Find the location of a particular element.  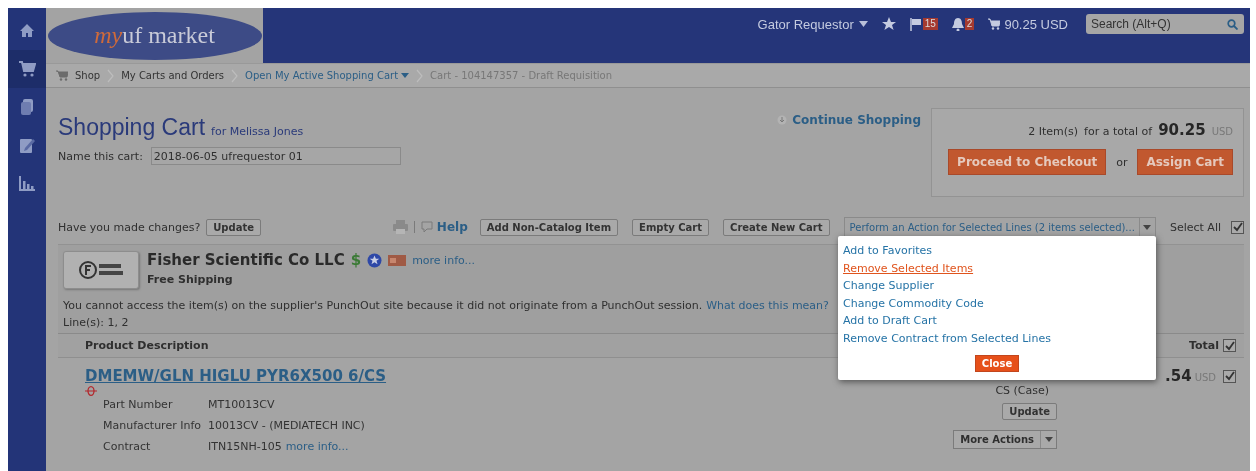

toolbar-button: Add Non-Catalog Item is located at coordinates (549, 227).